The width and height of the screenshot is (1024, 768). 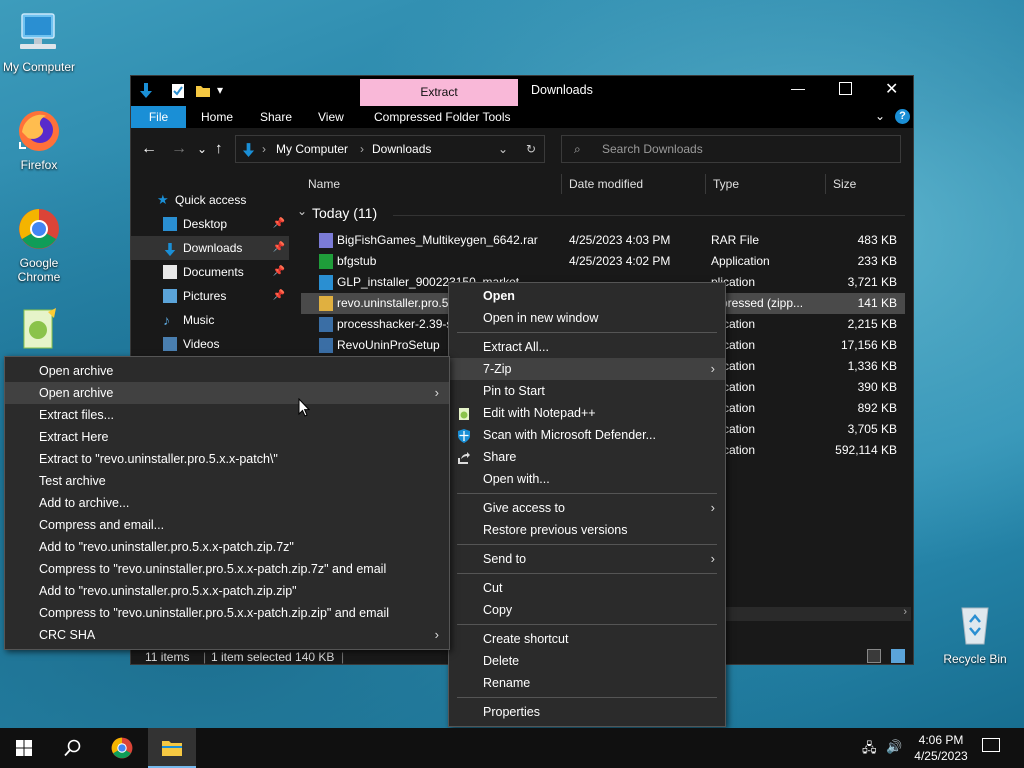 What do you see at coordinates (331, 117) in the screenshot?
I see `tab-view: View` at bounding box center [331, 117].